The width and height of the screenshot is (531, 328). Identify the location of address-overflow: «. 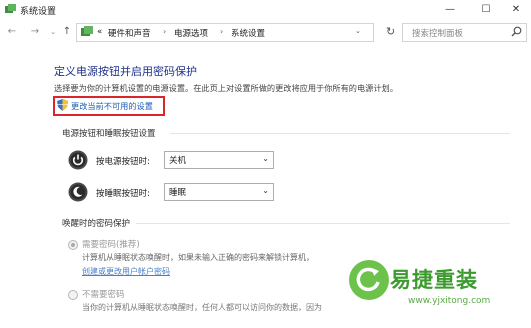
(99, 32).